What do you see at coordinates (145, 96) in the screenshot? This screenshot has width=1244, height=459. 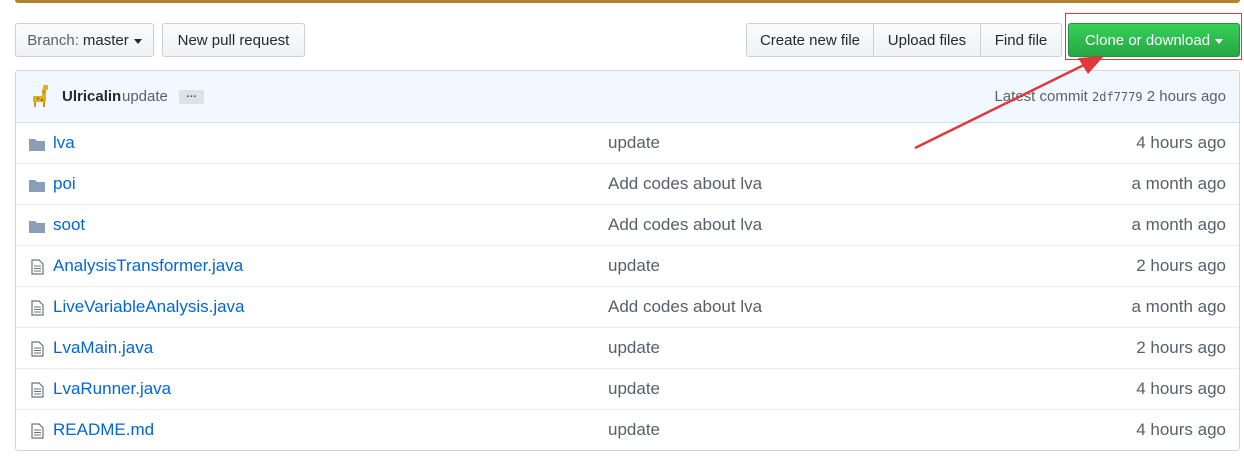 I see `commit-message: update` at bounding box center [145, 96].